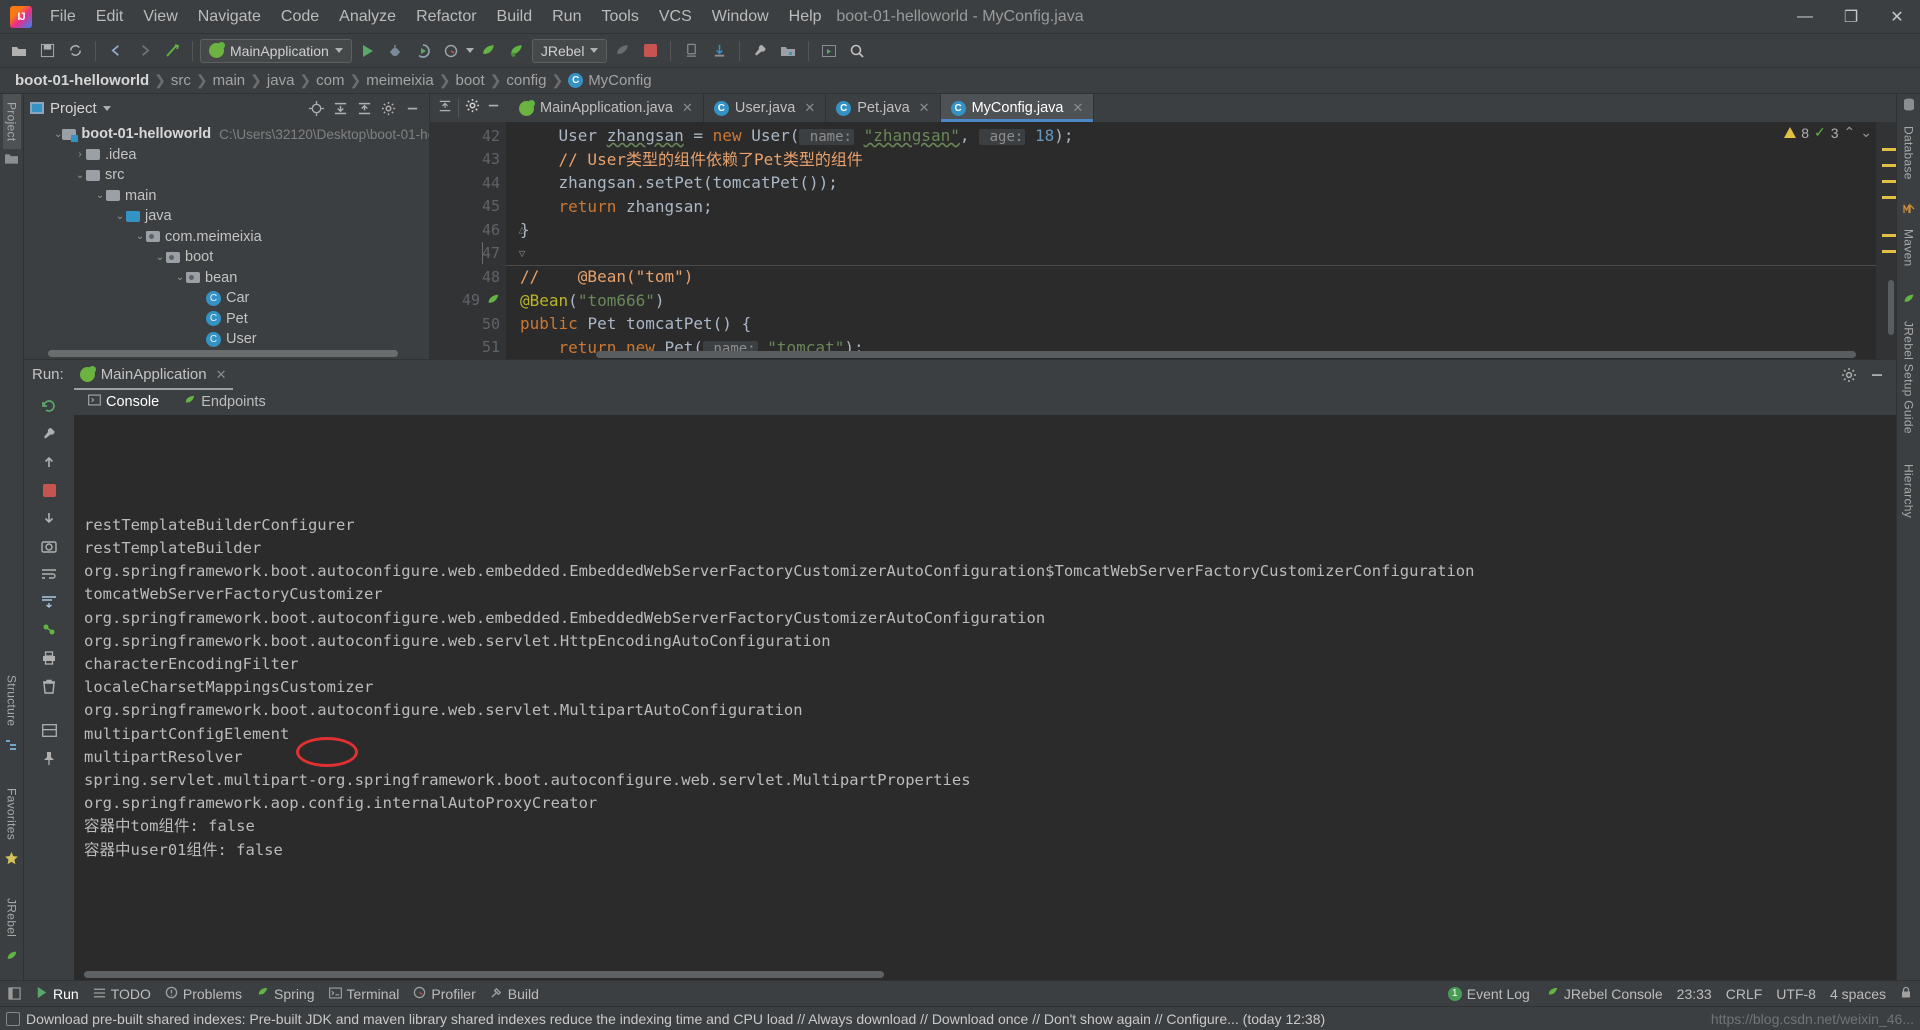  I want to click on update-project-icon, so click(719, 51).